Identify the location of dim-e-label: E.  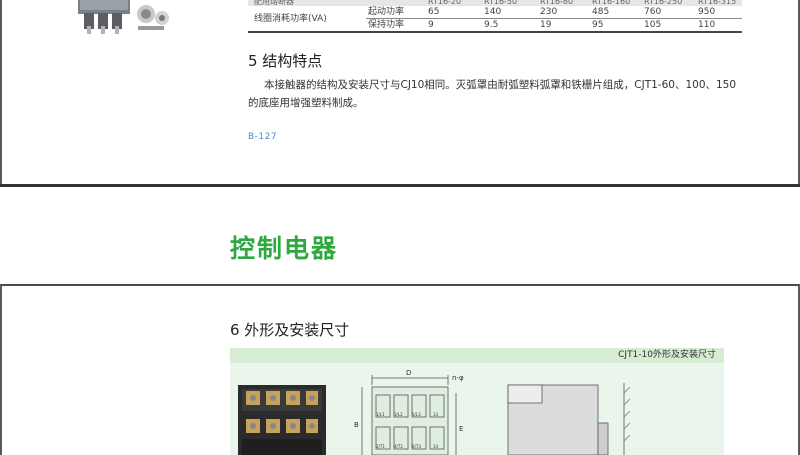
(461, 429).